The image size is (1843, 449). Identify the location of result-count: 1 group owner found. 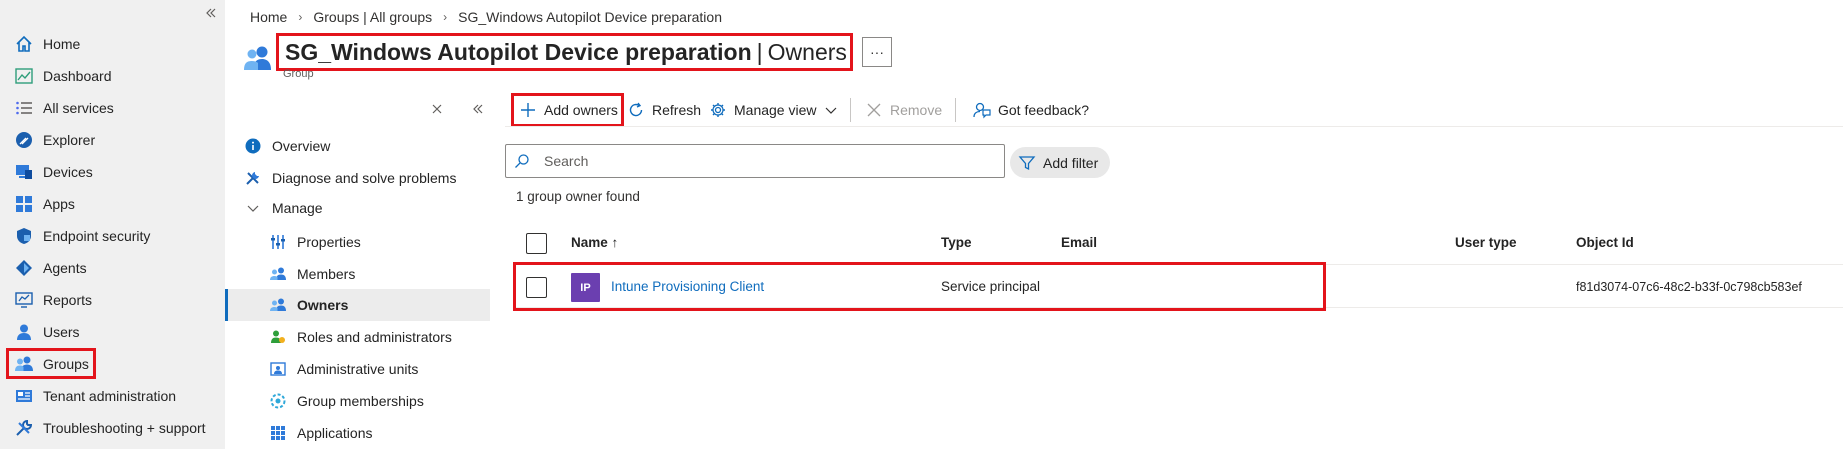
(578, 196).